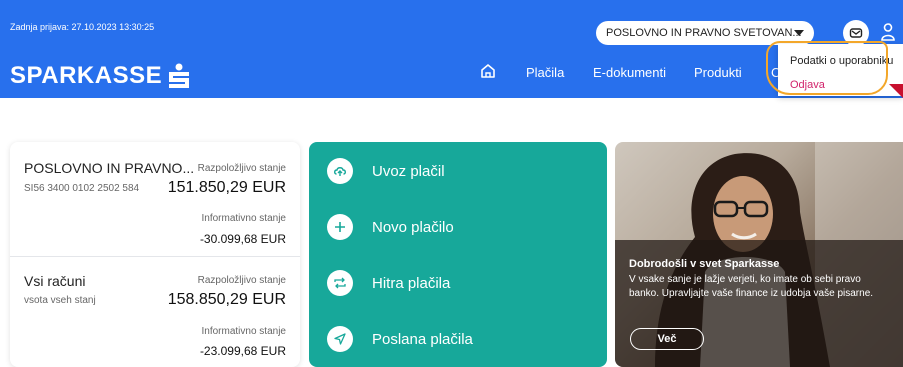 This screenshot has height=367, width=903. I want to click on account-name: Vsi računi, so click(54, 281).